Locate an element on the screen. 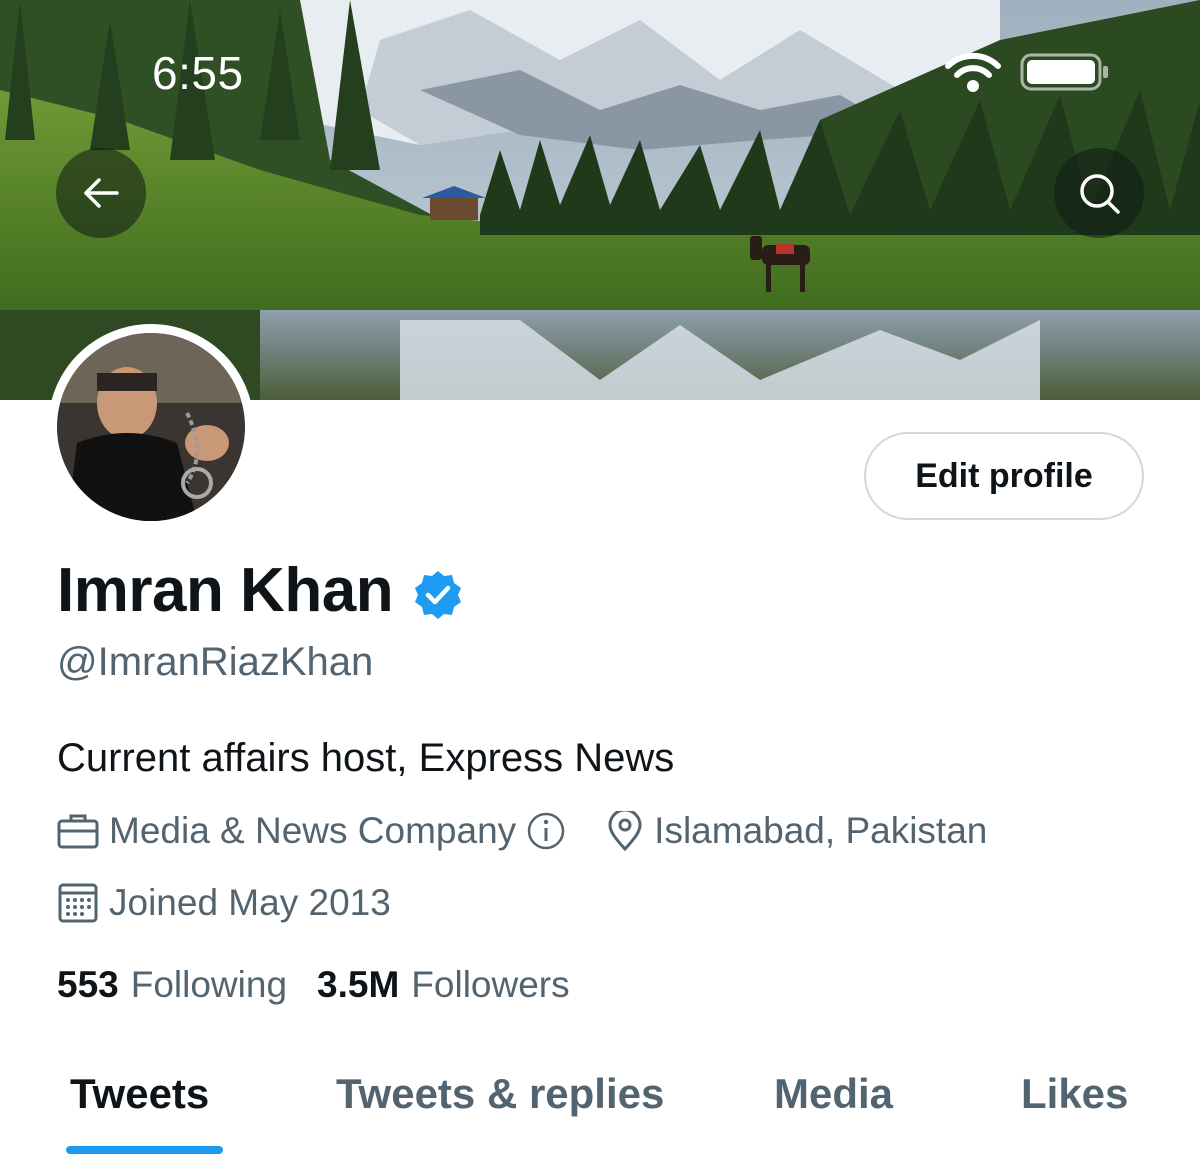  profile-meta-row: Media & News Company Islamabad, Pakistan is located at coordinates (522, 831).